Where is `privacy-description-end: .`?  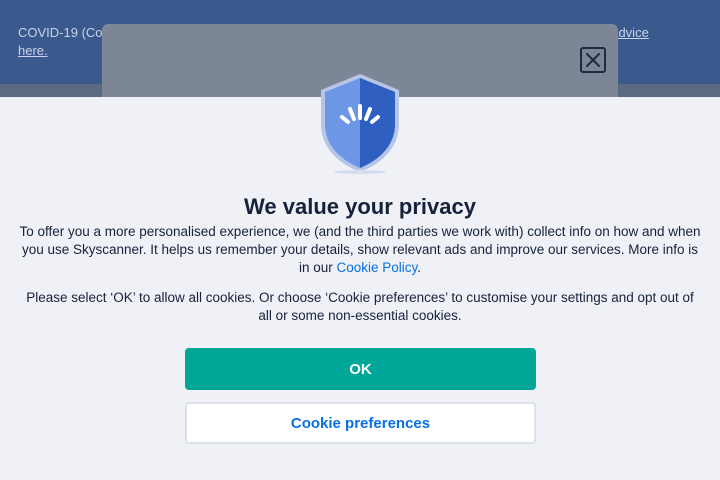 privacy-description-end: . is located at coordinates (419, 267).